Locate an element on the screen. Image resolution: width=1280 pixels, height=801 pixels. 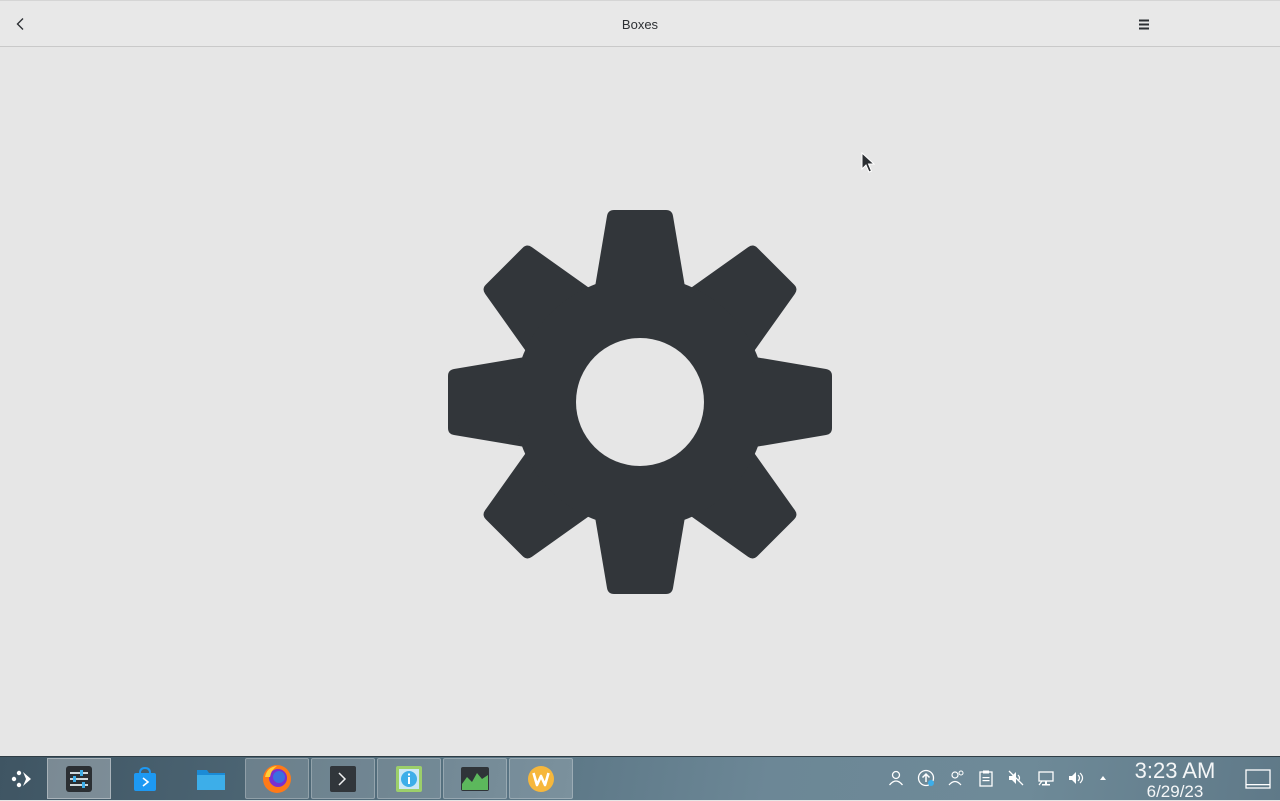
volume-icon is located at coordinates (1076, 778).